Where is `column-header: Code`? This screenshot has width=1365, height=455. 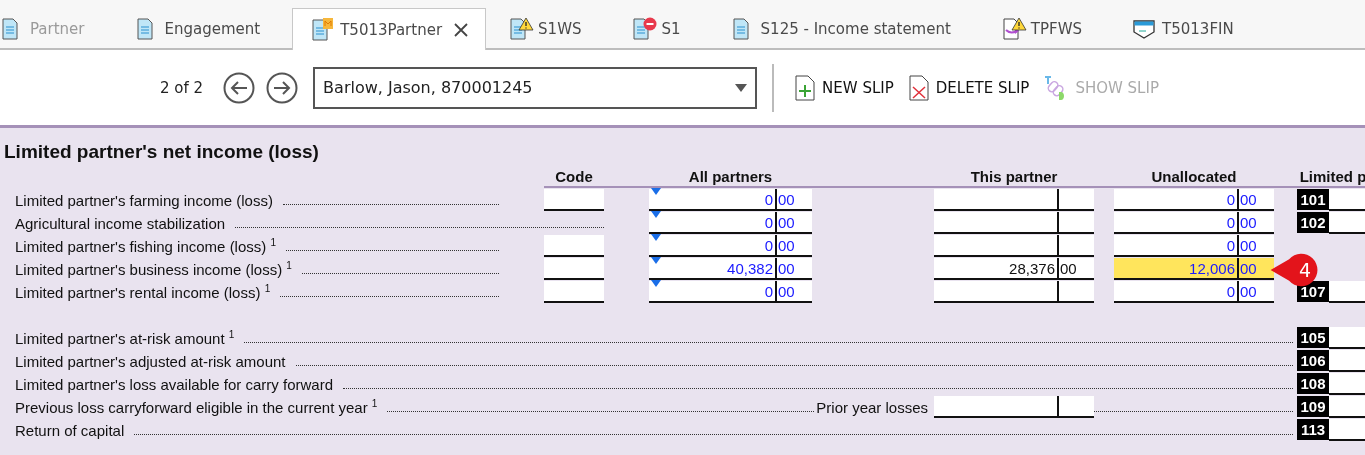 column-header: Code is located at coordinates (574, 177).